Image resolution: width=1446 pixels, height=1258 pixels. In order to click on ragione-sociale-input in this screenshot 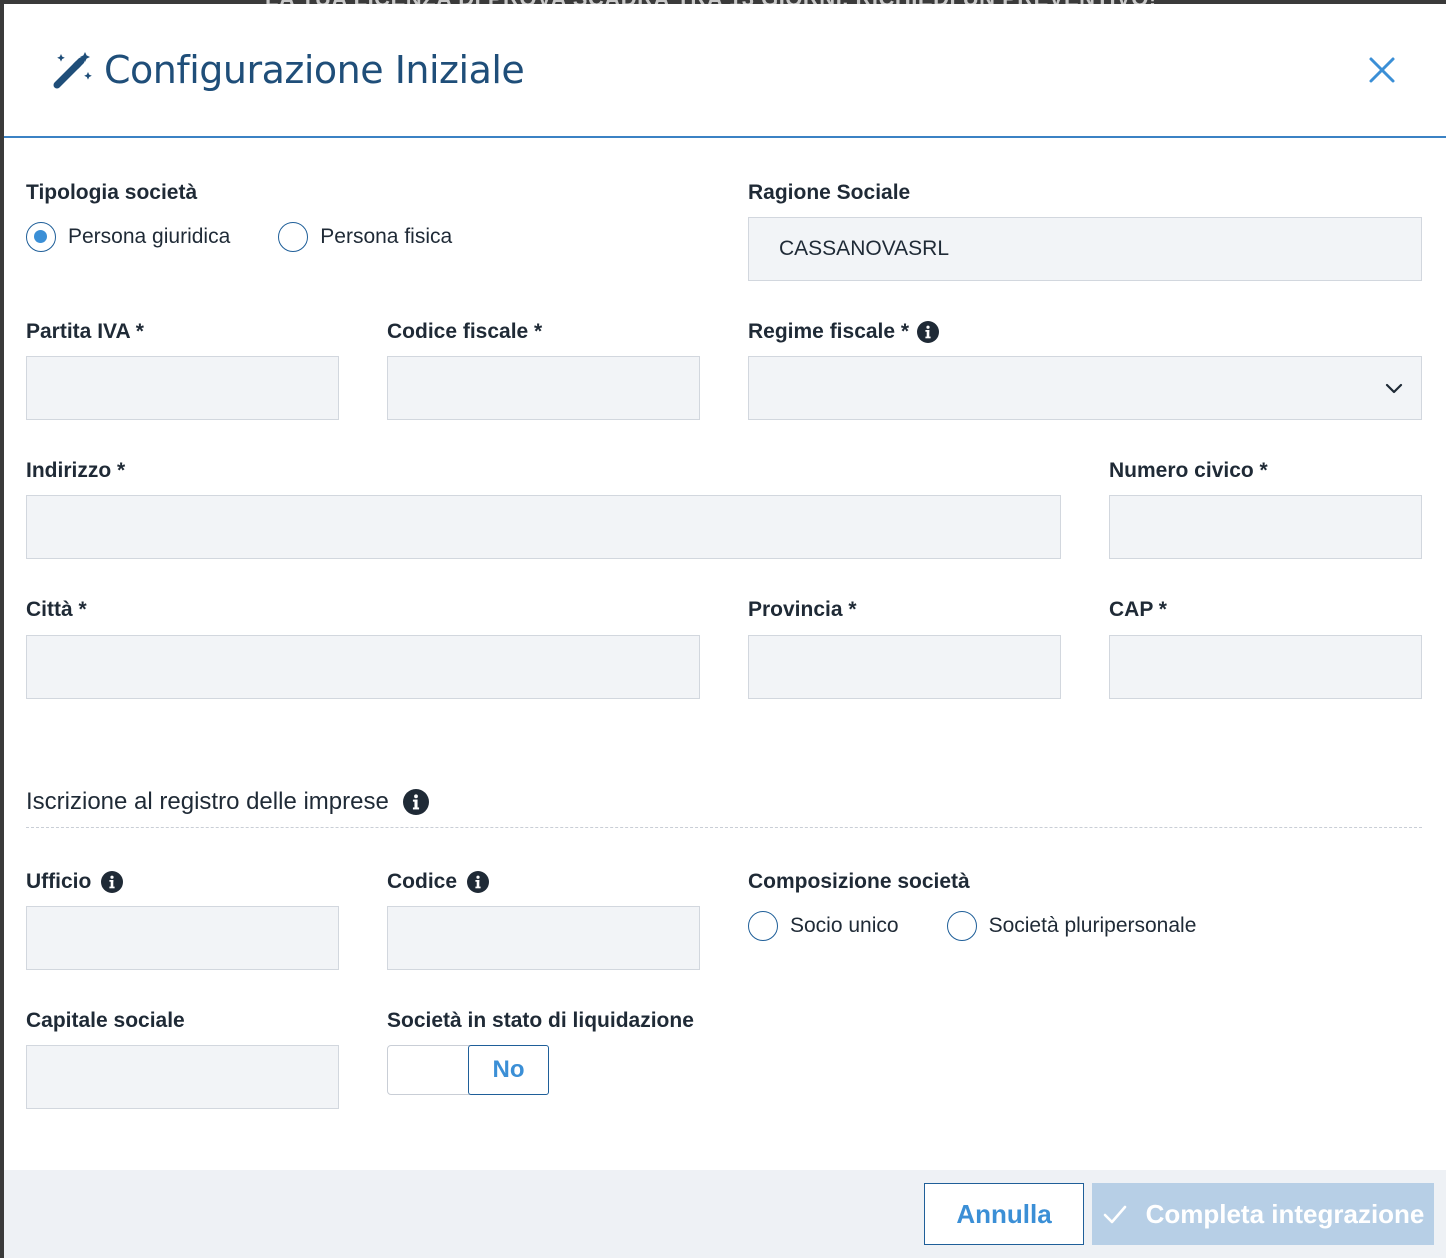, I will do `click(1085, 249)`.